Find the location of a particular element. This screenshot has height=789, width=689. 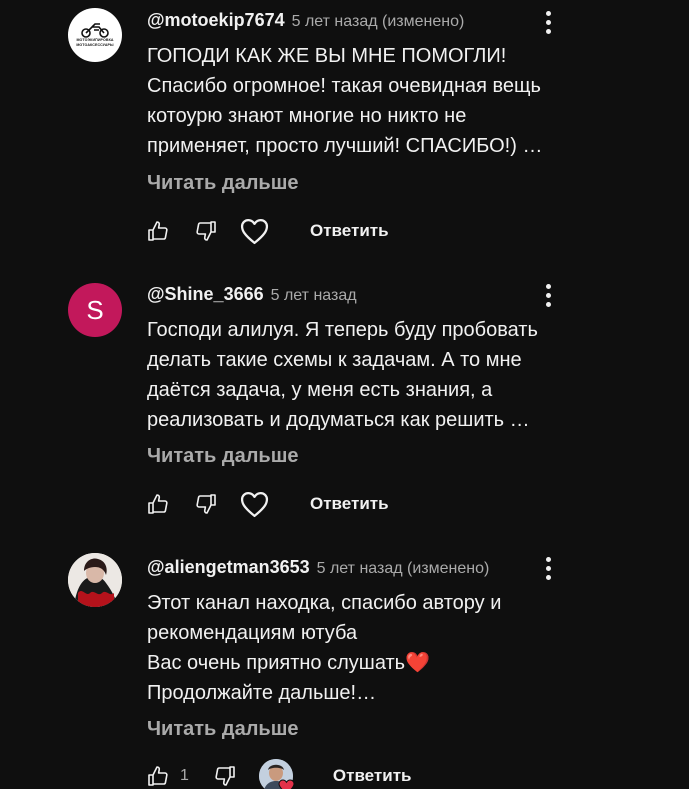

comment-header: @aliengetman3653 5 лет назад (изменено) is located at coordinates (318, 569).